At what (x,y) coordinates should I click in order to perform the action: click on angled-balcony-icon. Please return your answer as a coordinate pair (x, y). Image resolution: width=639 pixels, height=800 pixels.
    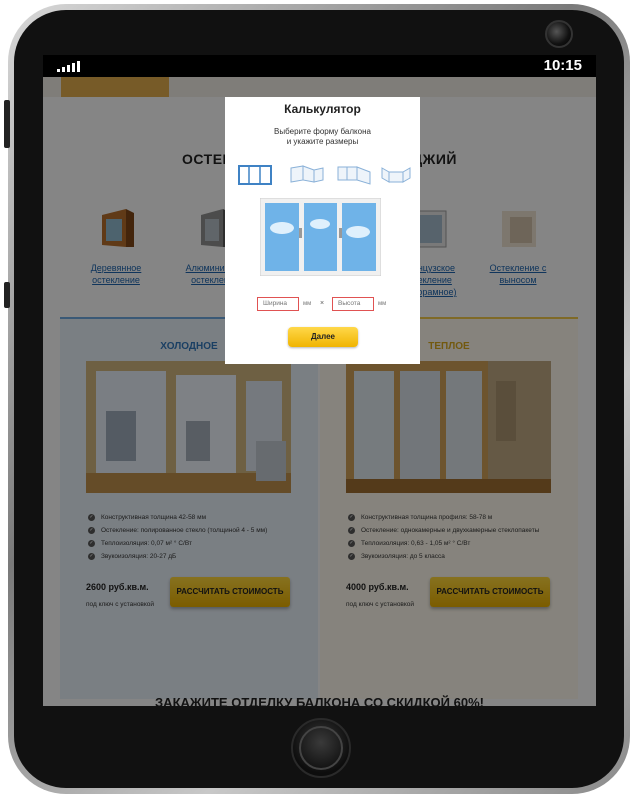
    Looking at the image, I should click on (307, 175).